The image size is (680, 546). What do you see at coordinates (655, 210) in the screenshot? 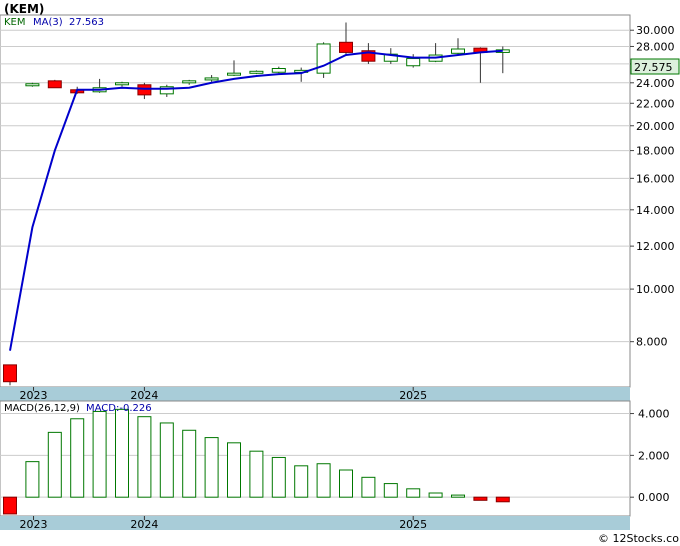
I see `price-tick-label: 14.000` at bounding box center [655, 210].